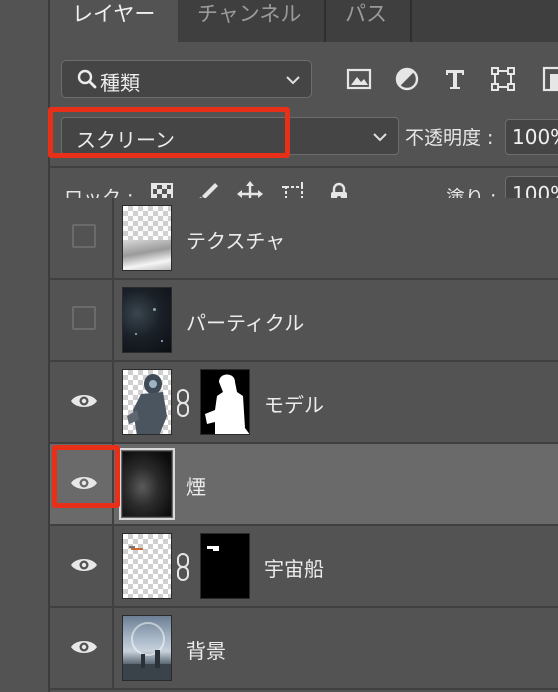  I want to click on divider, so click(304, 167).